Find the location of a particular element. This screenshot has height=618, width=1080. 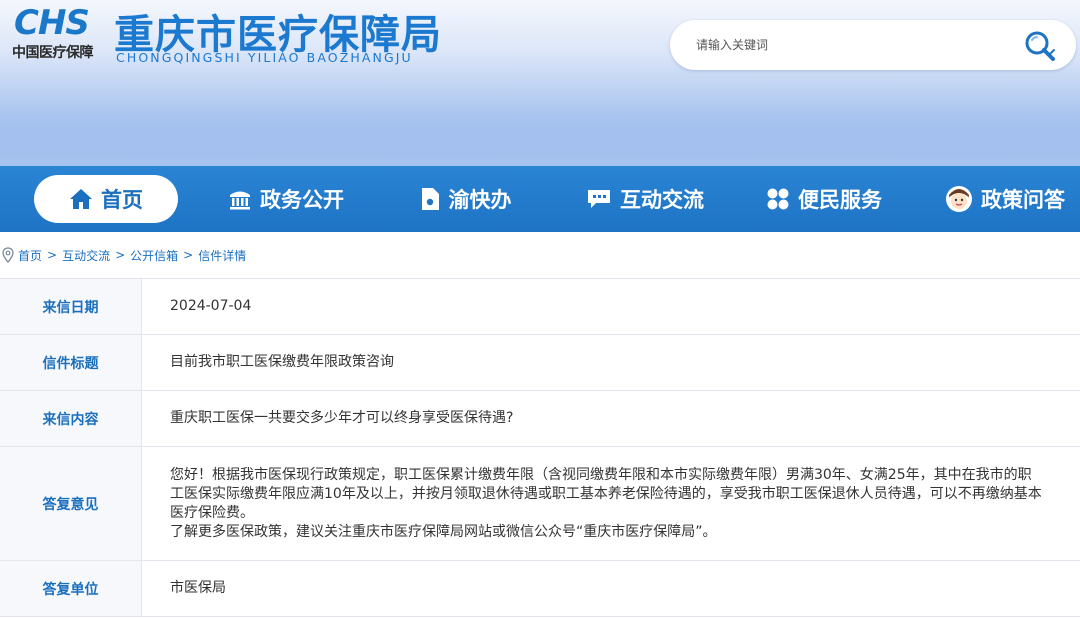

government-building-icon is located at coordinates (240, 200).